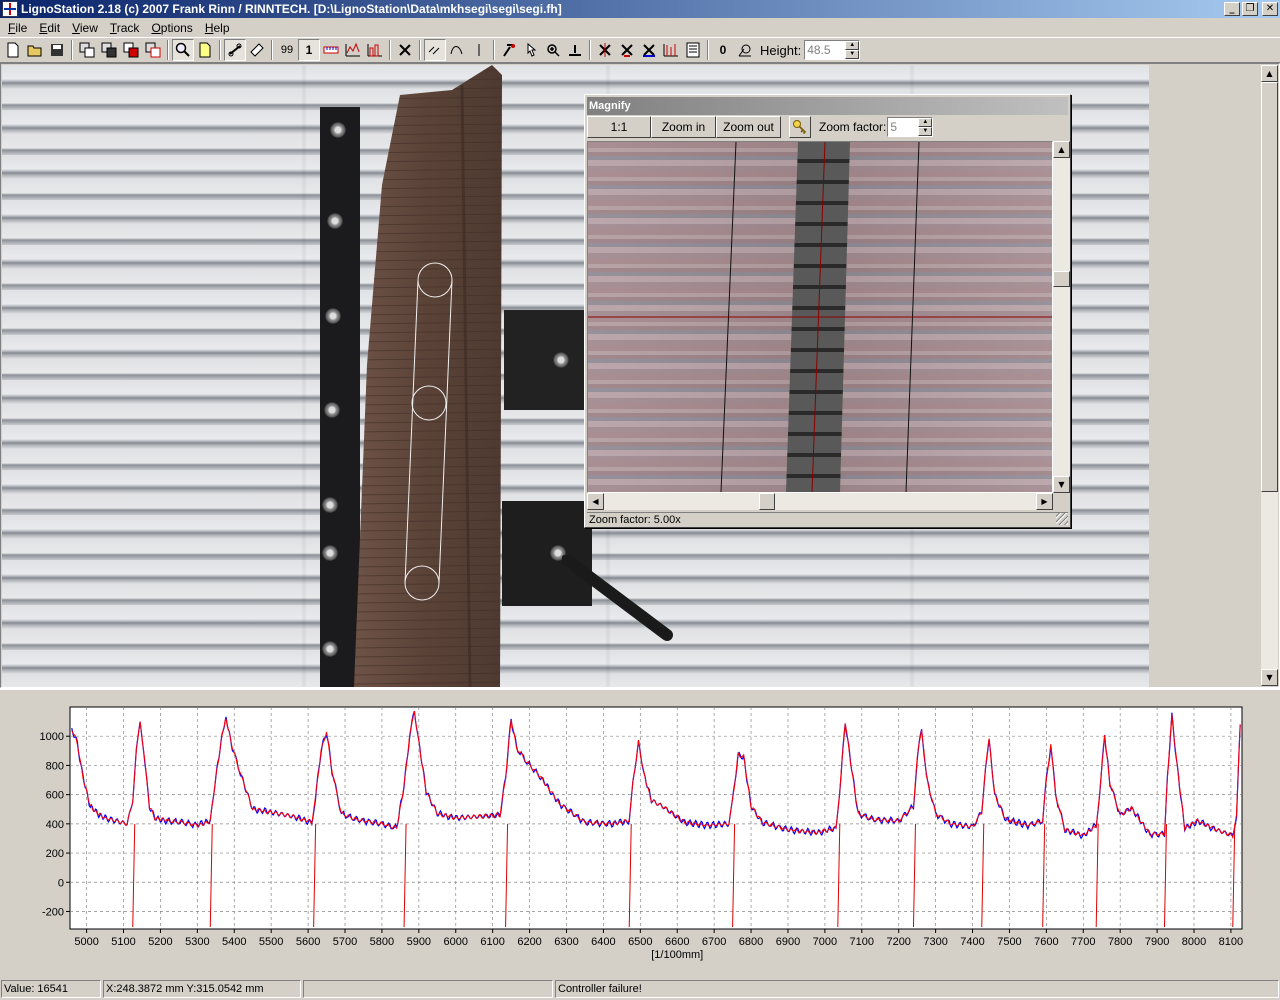  I want to click on status-message: Controller failure!, so click(917, 989).